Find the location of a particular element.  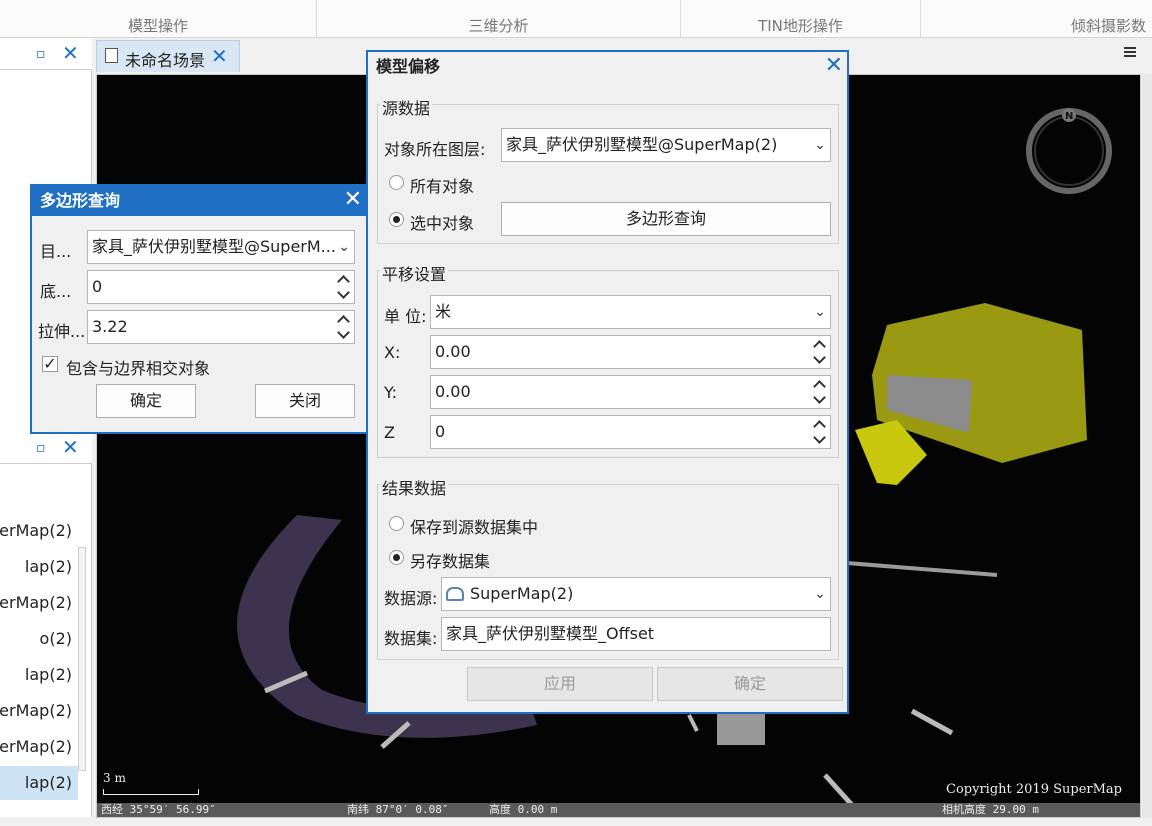

datasource-label: 数据源: is located at coordinates (411, 598).